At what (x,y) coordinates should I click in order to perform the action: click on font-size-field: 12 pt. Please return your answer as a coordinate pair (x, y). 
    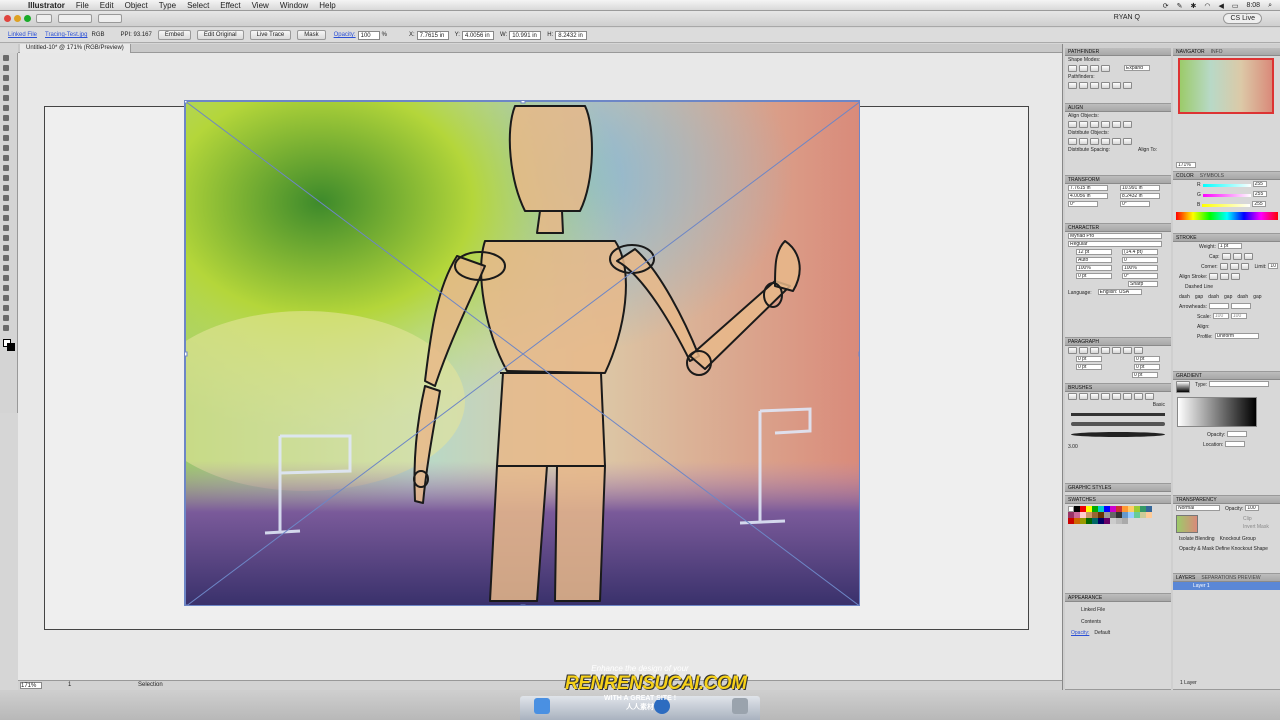
    Looking at the image, I should click on (1094, 252).